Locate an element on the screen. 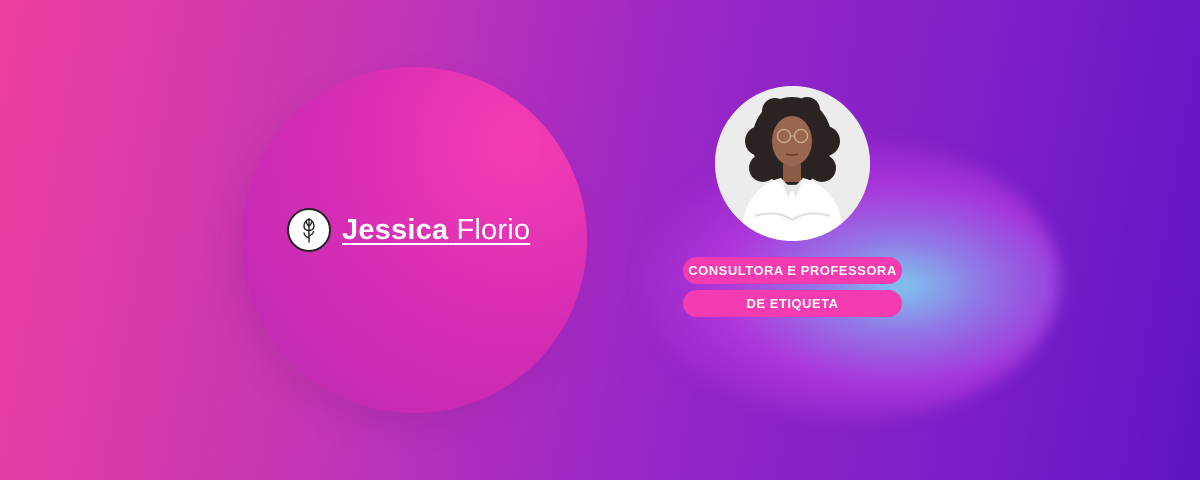 The image size is (1200, 480). brand-logo: Jessica Florio is located at coordinates (408, 230).